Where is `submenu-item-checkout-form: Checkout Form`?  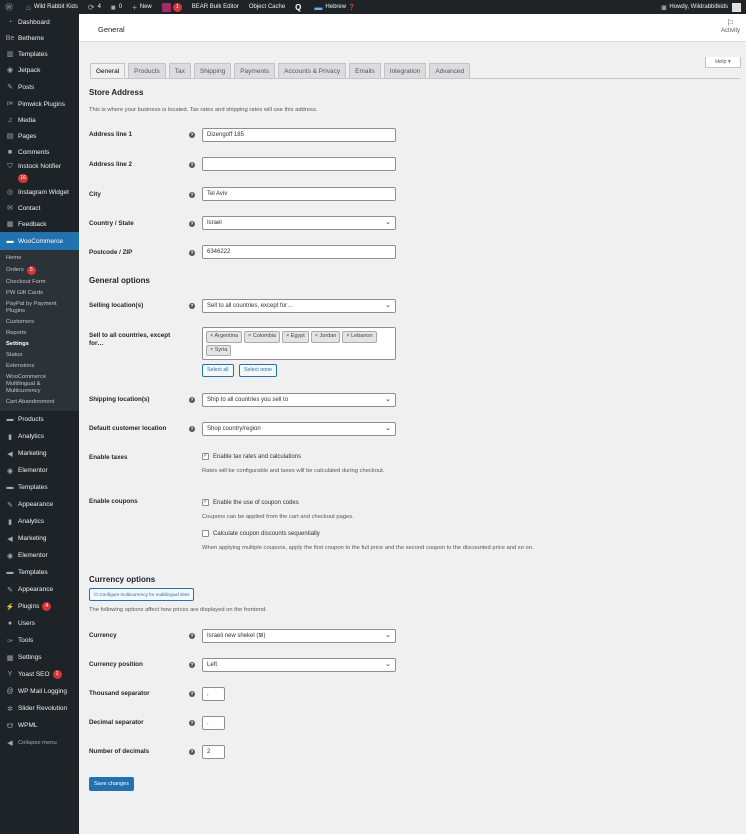
submenu-item-checkout-form: Checkout Form is located at coordinates (39, 282).